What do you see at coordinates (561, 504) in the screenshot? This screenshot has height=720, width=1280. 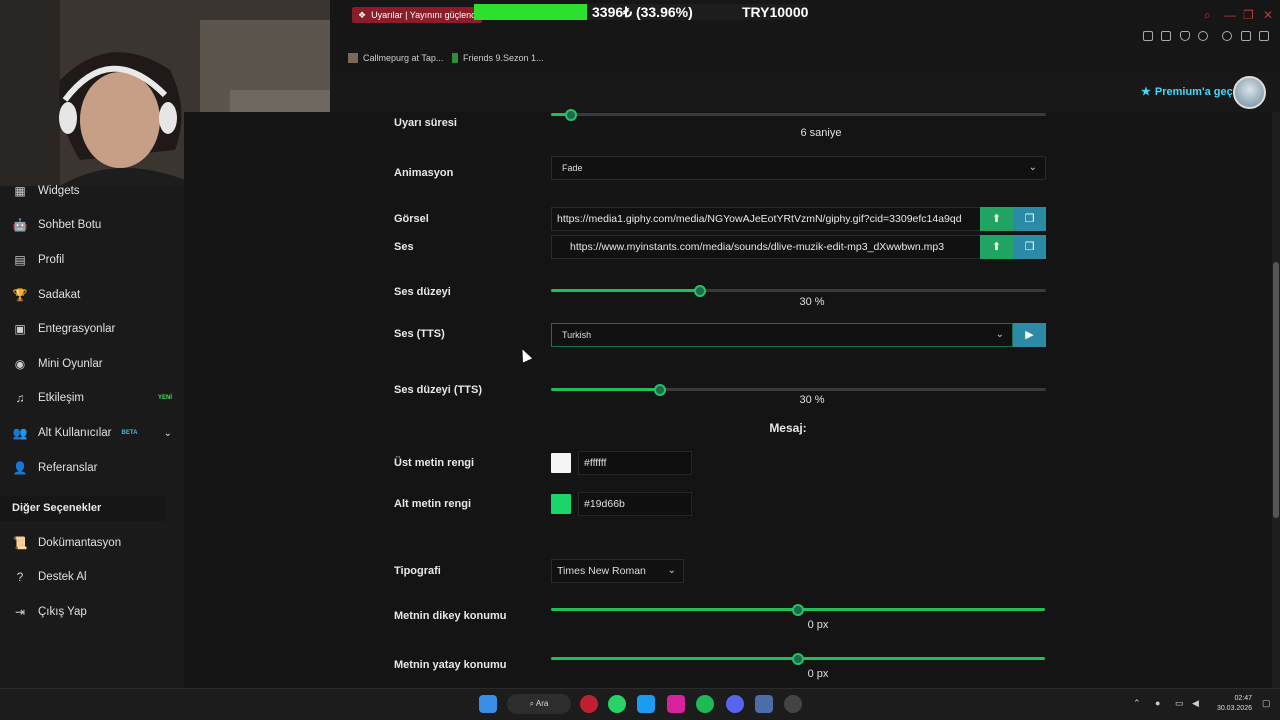 I see `bottom-text-color-swatch` at bounding box center [561, 504].